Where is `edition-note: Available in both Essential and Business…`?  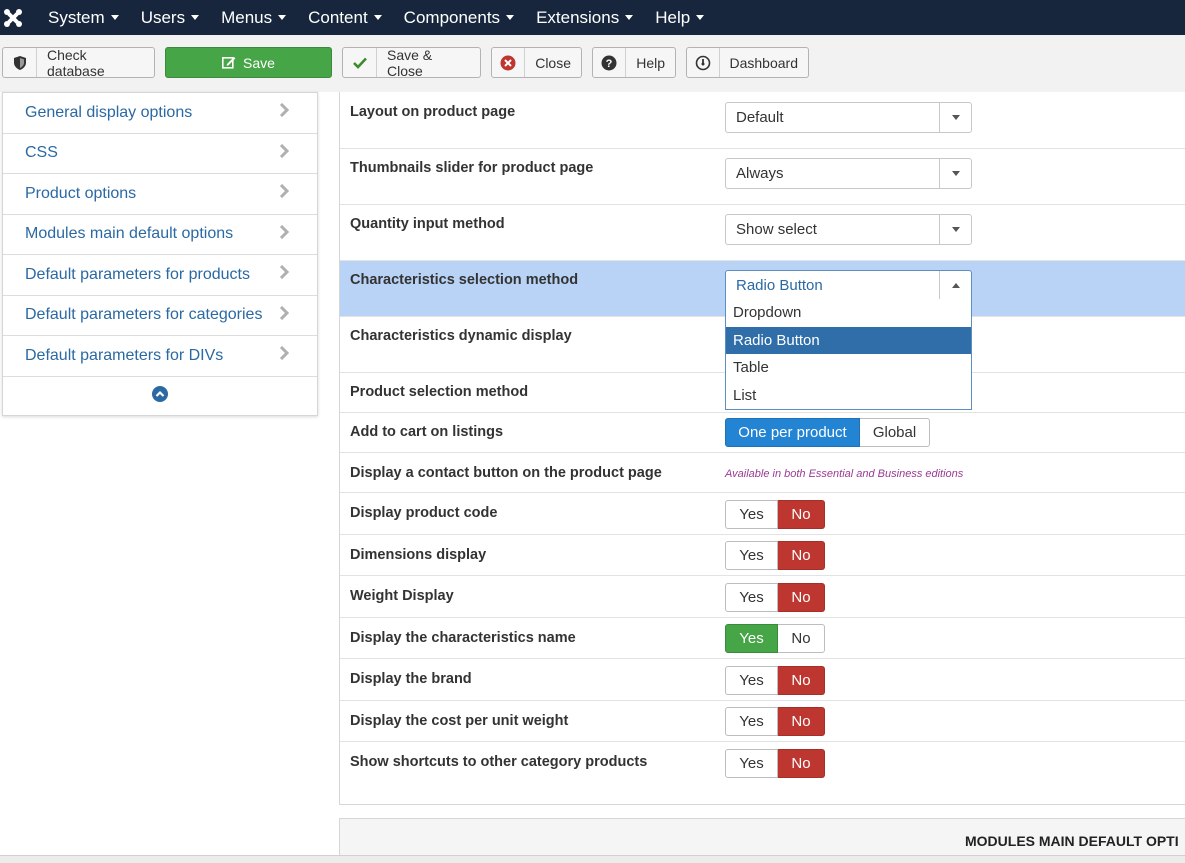 edition-note: Available in both Essential and Business… is located at coordinates (844, 474).